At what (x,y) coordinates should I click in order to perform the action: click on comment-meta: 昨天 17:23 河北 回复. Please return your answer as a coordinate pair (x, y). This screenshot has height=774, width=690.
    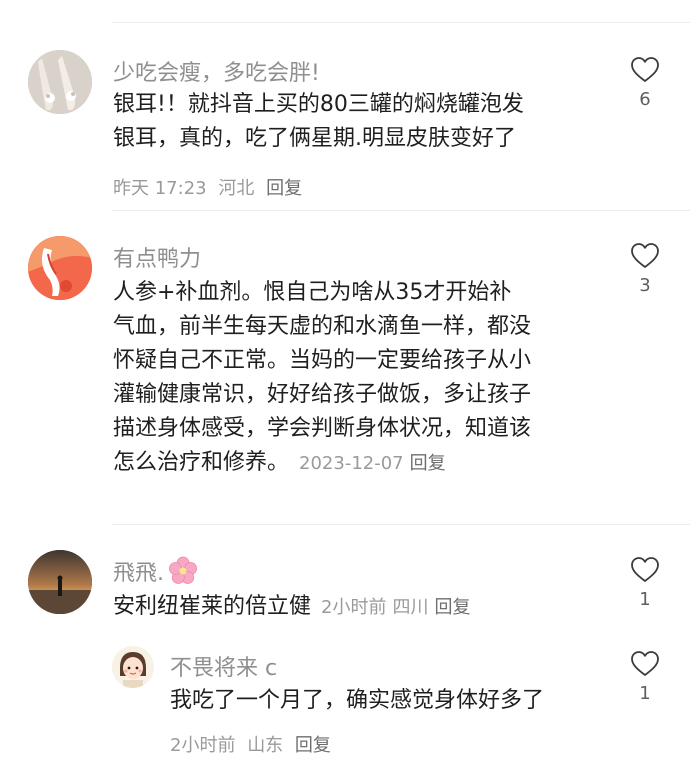
    Looking at the image, I should click on (210, 187).